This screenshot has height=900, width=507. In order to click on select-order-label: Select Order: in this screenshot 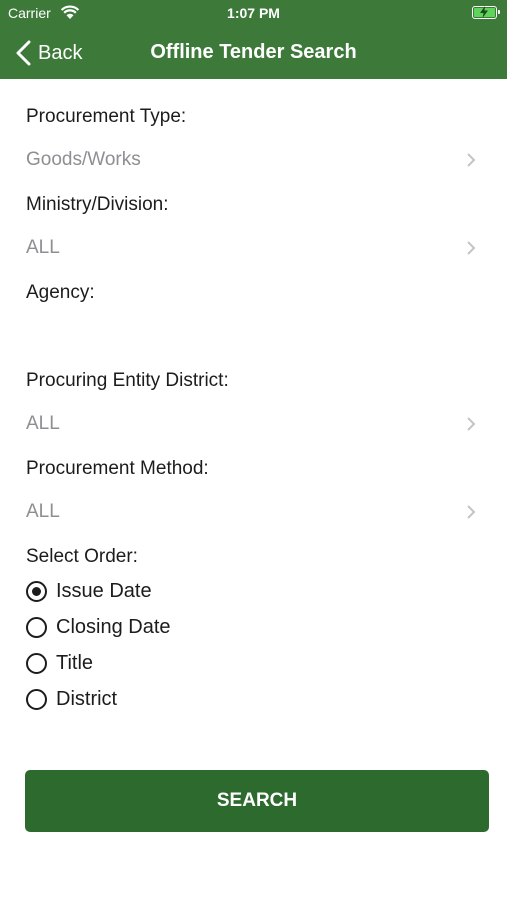, I will do `click(82, 556)`.